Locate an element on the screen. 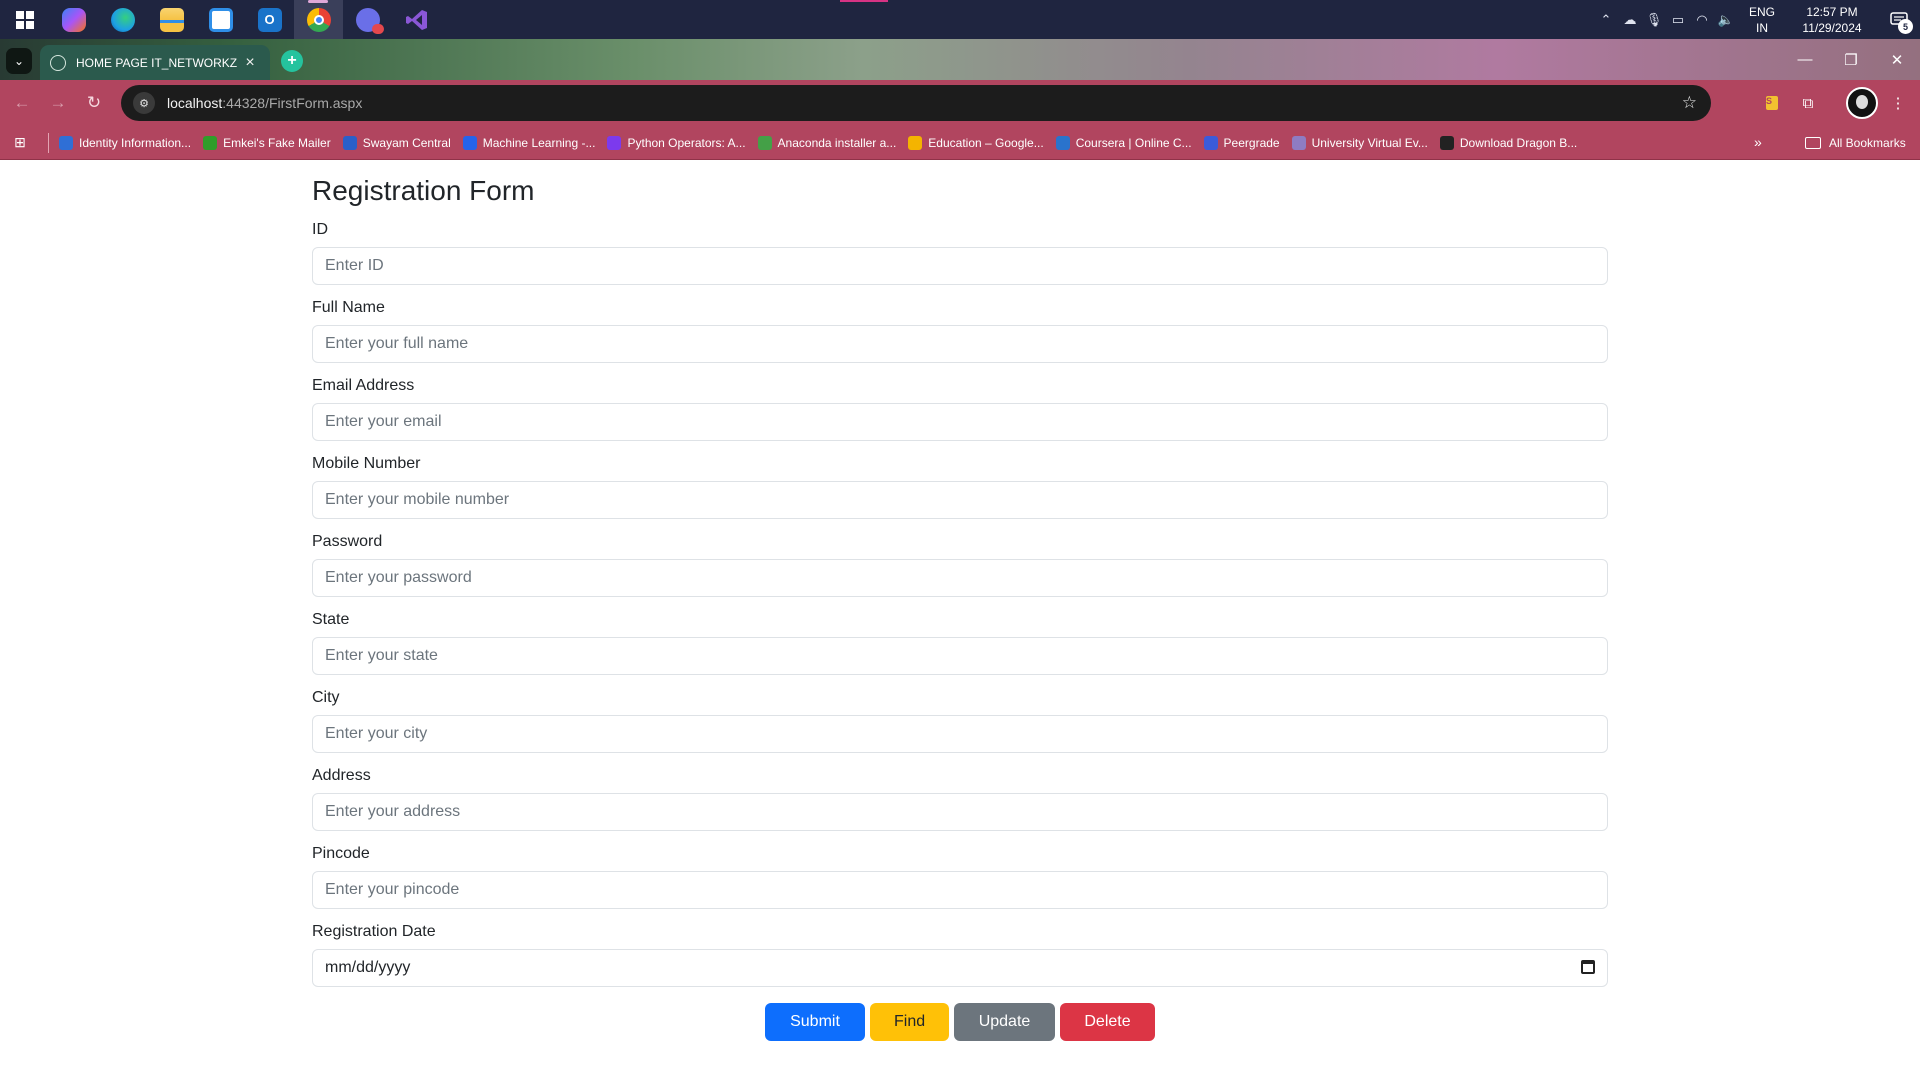 The height and width of the screenshot is (1080, 1920). minimize-icon: — is located at coordinates (1805, 59).